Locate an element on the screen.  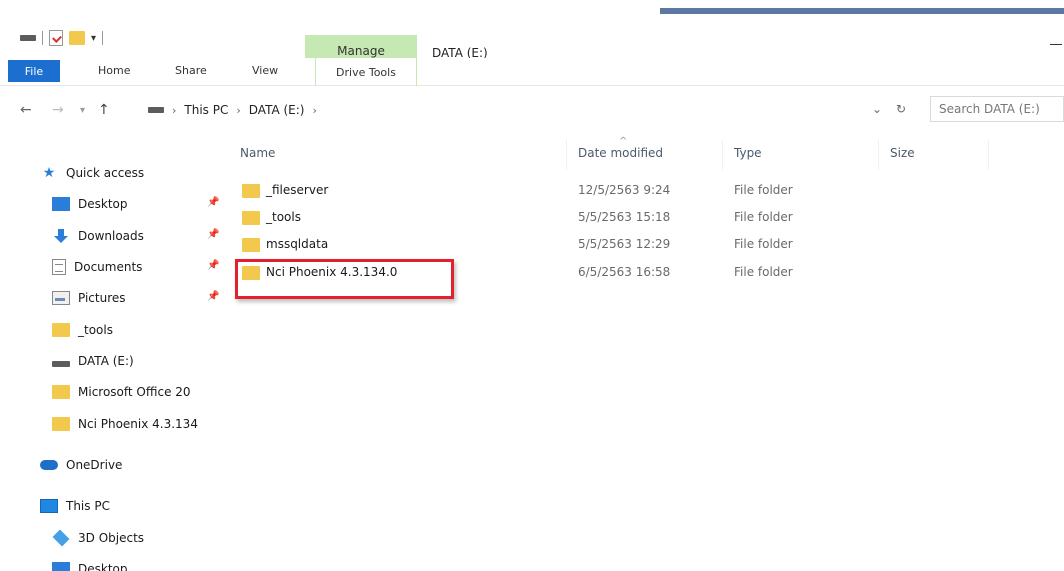
file-date: 12/5/2563 9:24 is located at coordinates (624, 190).